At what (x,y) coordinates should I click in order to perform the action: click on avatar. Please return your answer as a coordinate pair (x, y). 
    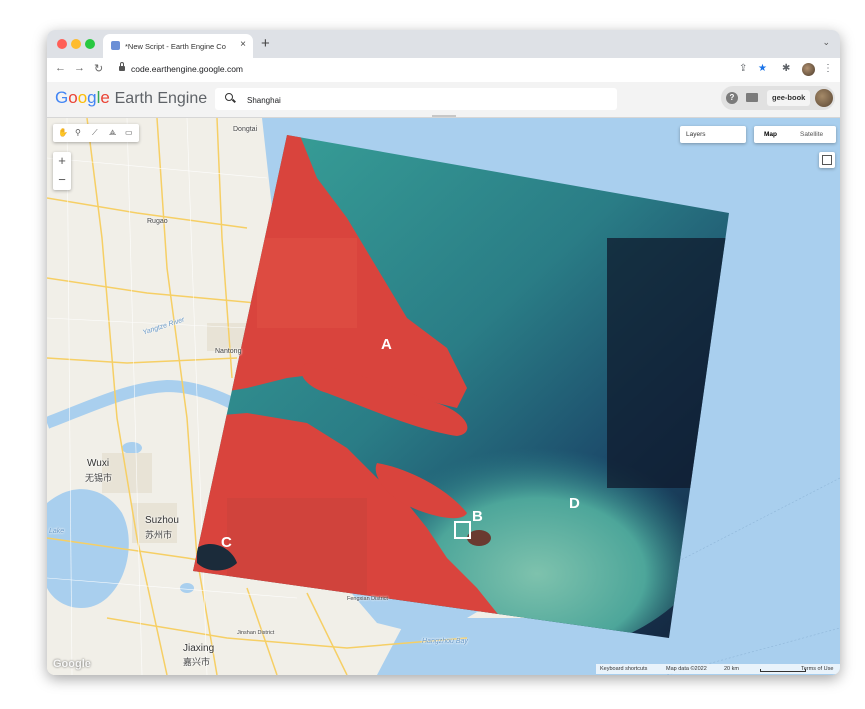
    Looking at the image, I should click on (824, 98).